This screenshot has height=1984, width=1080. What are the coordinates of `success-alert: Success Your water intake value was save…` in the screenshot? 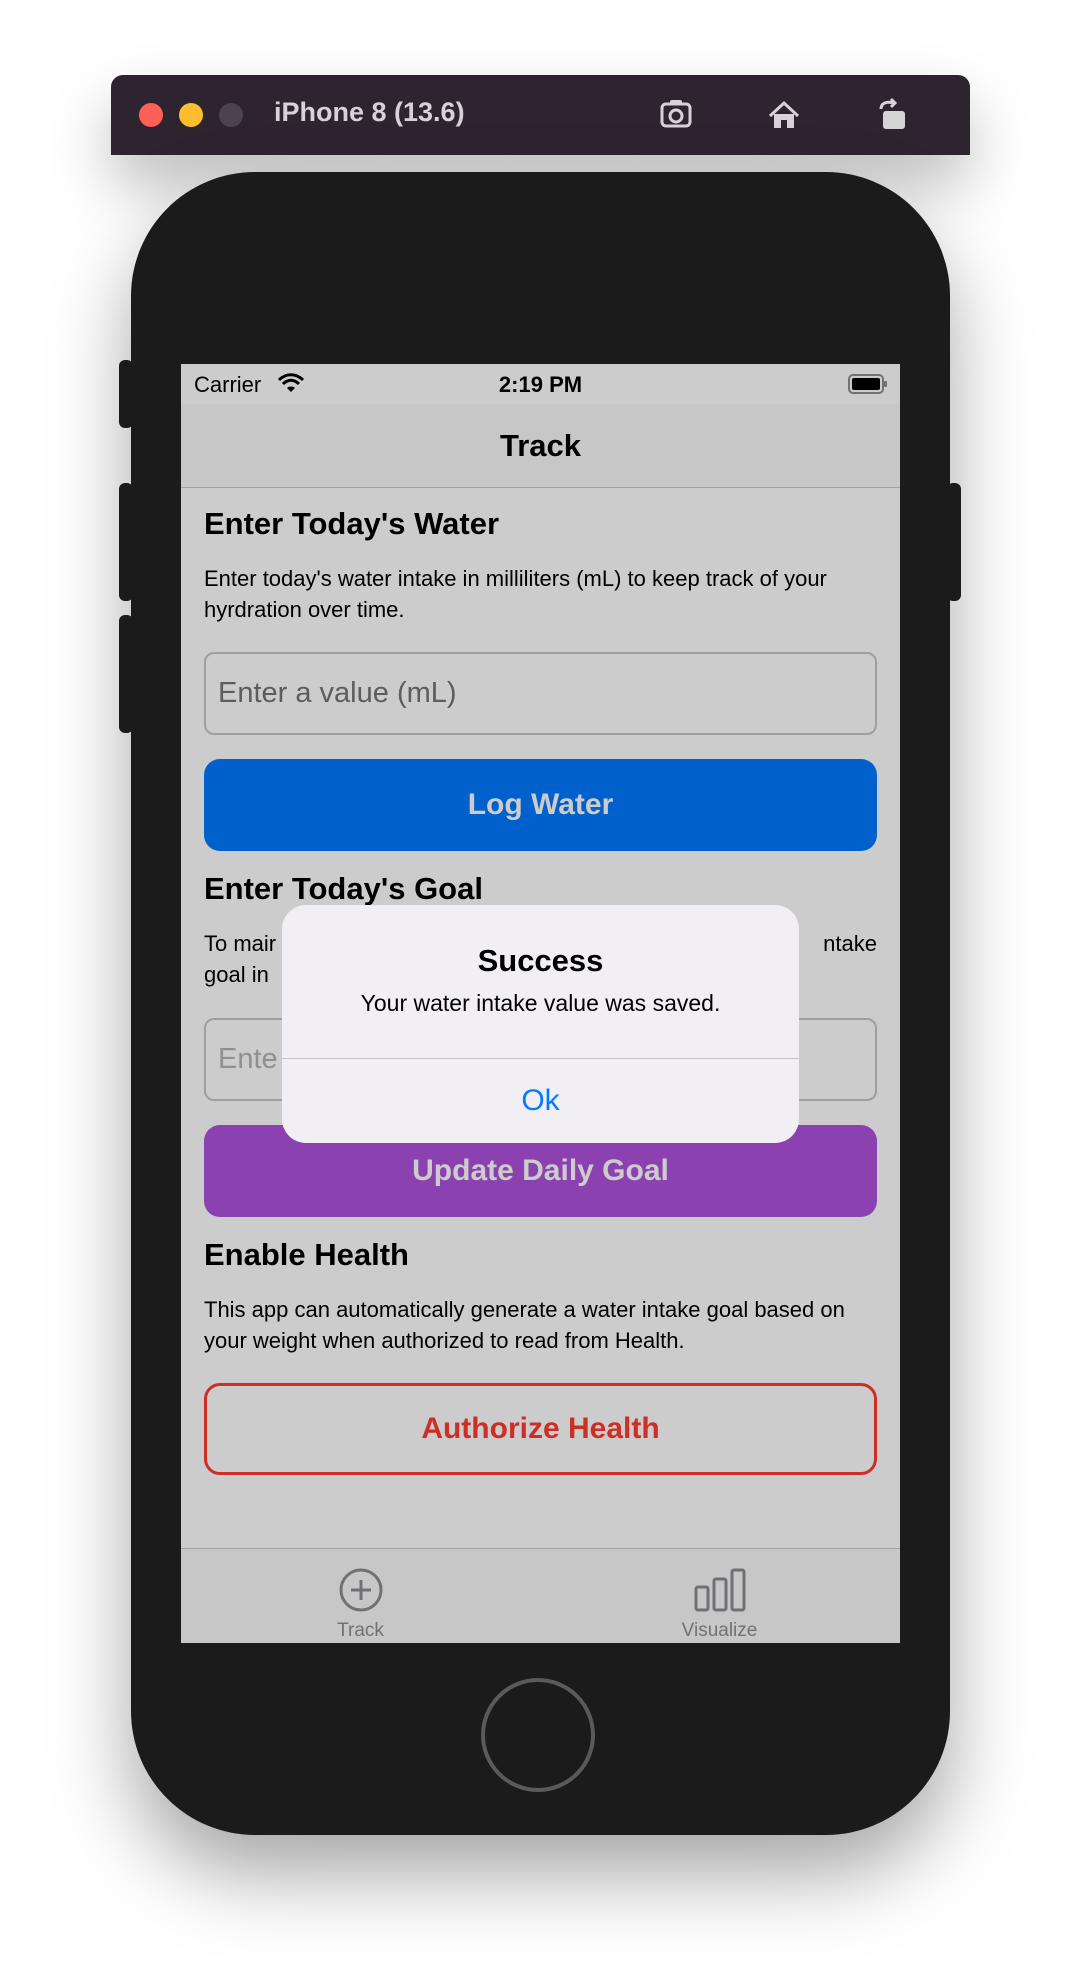 It's located at (540, 1024).